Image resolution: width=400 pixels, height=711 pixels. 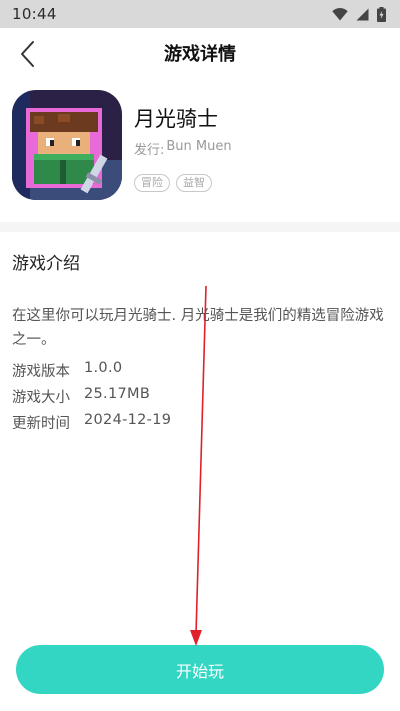 What do you see at coordinates (103, 368) in the screenshot?
I see `info-value: 1.0.0` at bounding box center [103, 368].